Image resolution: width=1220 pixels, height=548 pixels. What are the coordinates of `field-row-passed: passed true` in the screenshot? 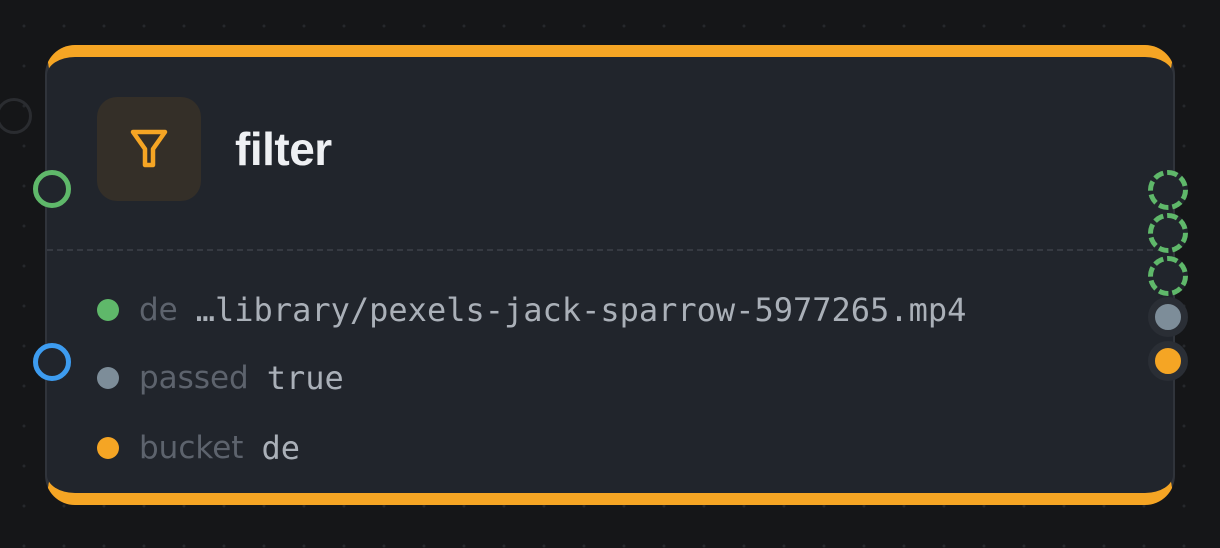 It's located at (220, 378).